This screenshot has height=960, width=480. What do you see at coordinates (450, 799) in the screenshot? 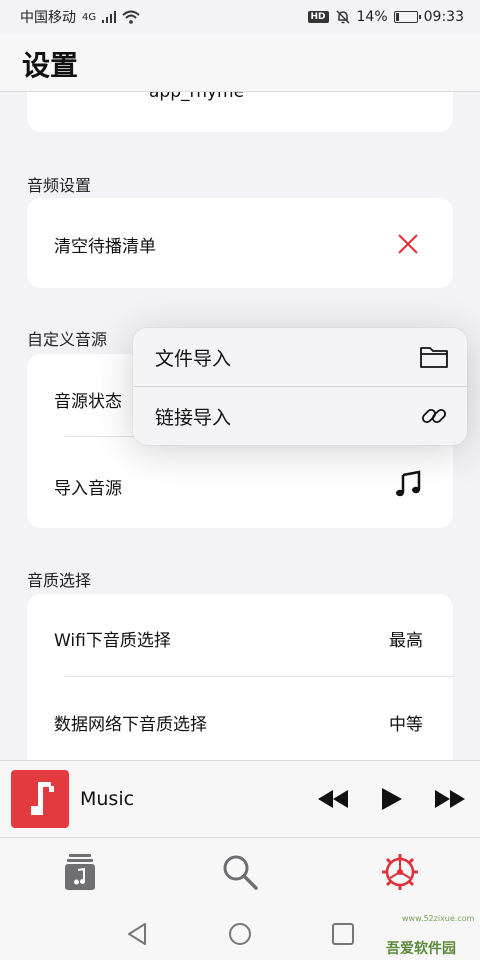
I see `fast-forward-icon` at bounding box center [450, 799].